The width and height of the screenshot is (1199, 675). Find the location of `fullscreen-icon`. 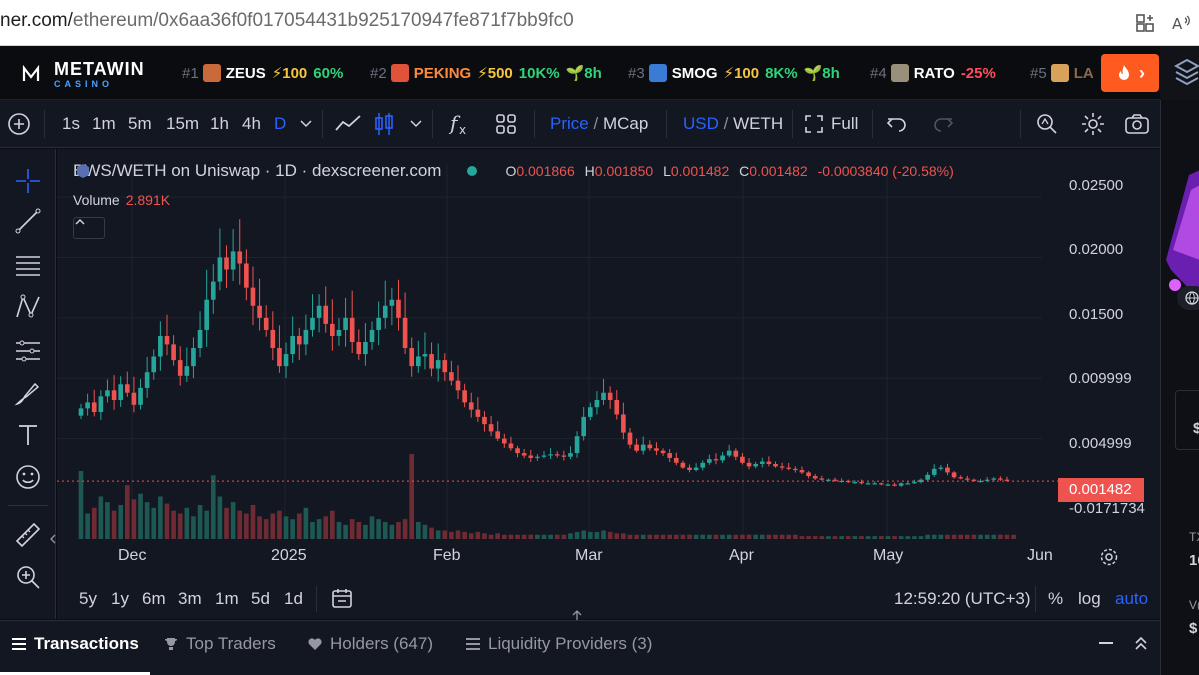

fullscreen-icon is located at coordinates (814, 124).